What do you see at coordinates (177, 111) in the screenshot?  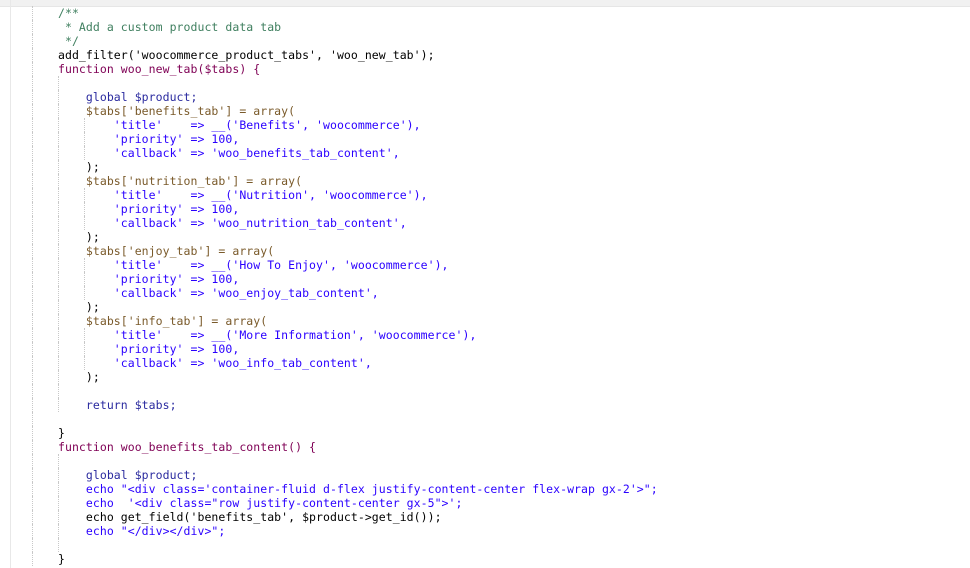 I see `code-line-text: $tabs['benefits_tab'] = array(` at bounding box center [177, 111].